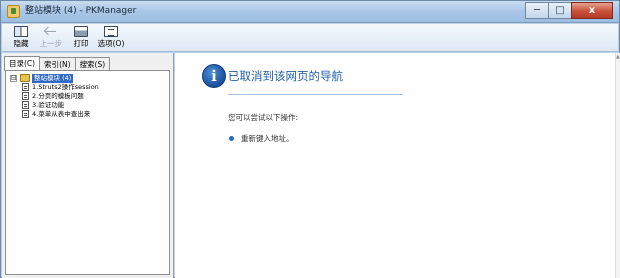  I want to click on tree-item: 3.验证功能, so click(87, 105).